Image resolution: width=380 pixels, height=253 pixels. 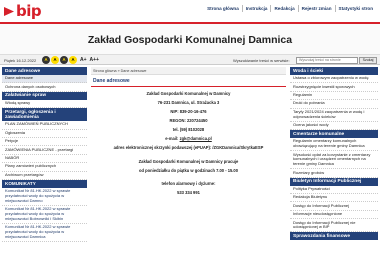 What do you see at coordinates (44, 87) in the screenshot?
I see `sidebar-item-data-protection: Ochrona danych osobowych` at bounding box center [44, 87].